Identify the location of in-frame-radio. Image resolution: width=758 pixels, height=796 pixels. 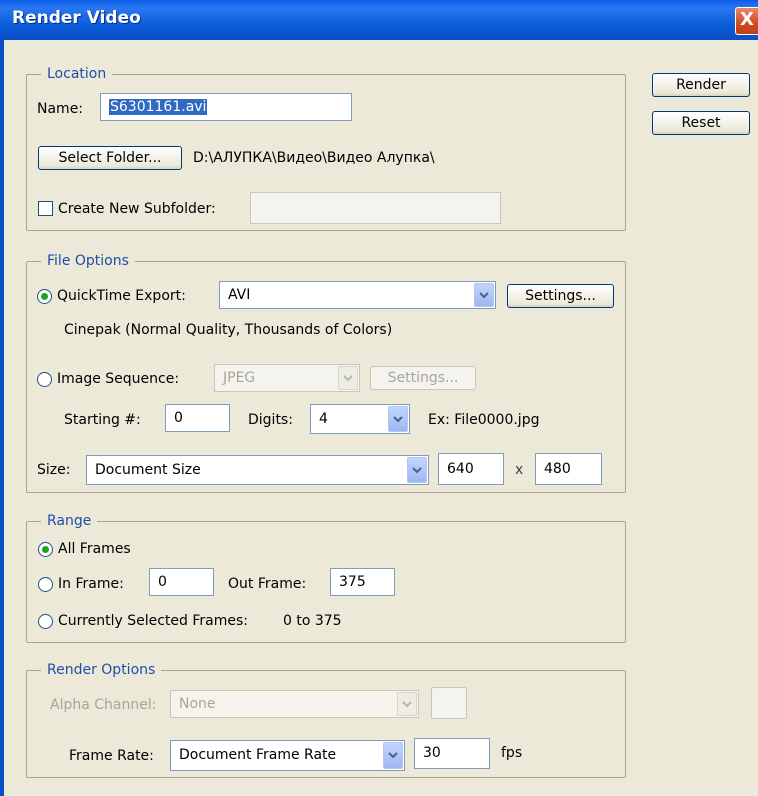
(45, 584).